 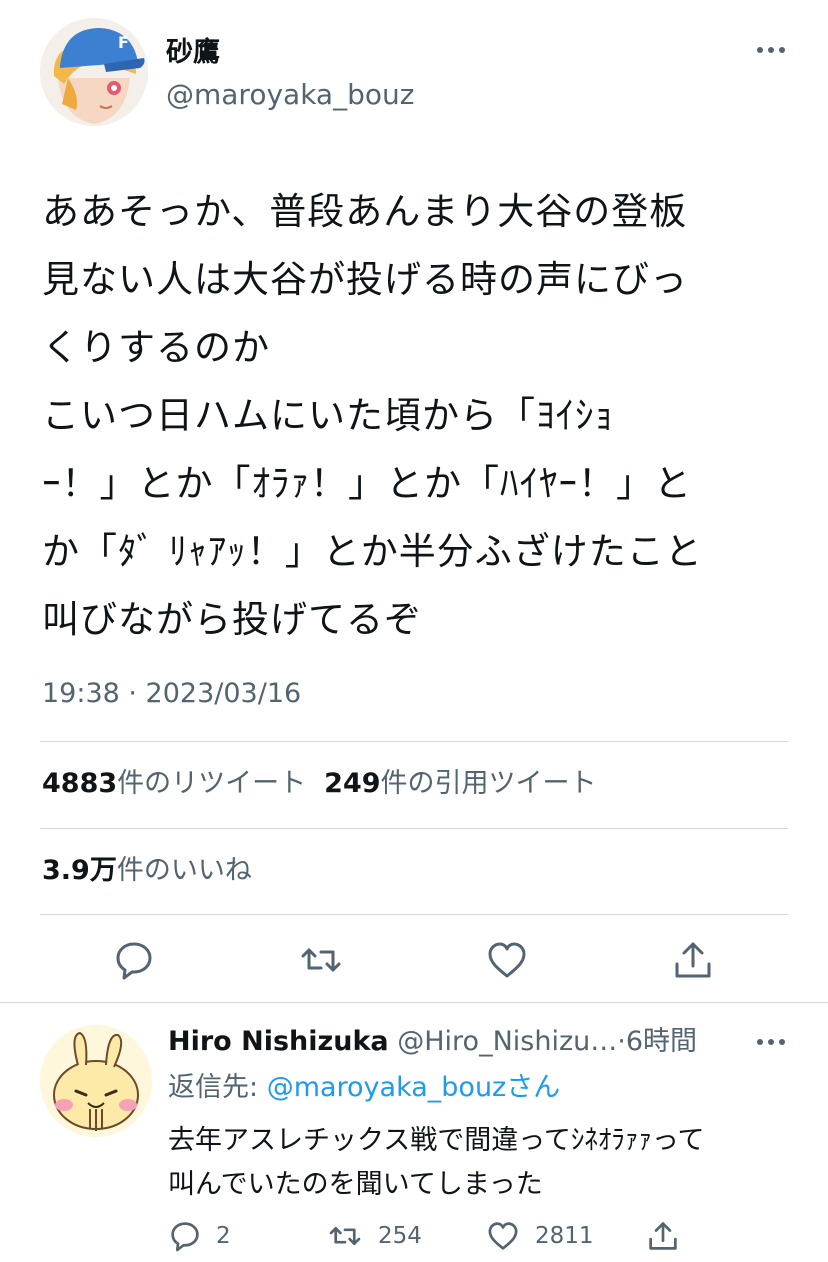 I want to click on retweets-label: 件のリツイート, so click(x=211, y=783).